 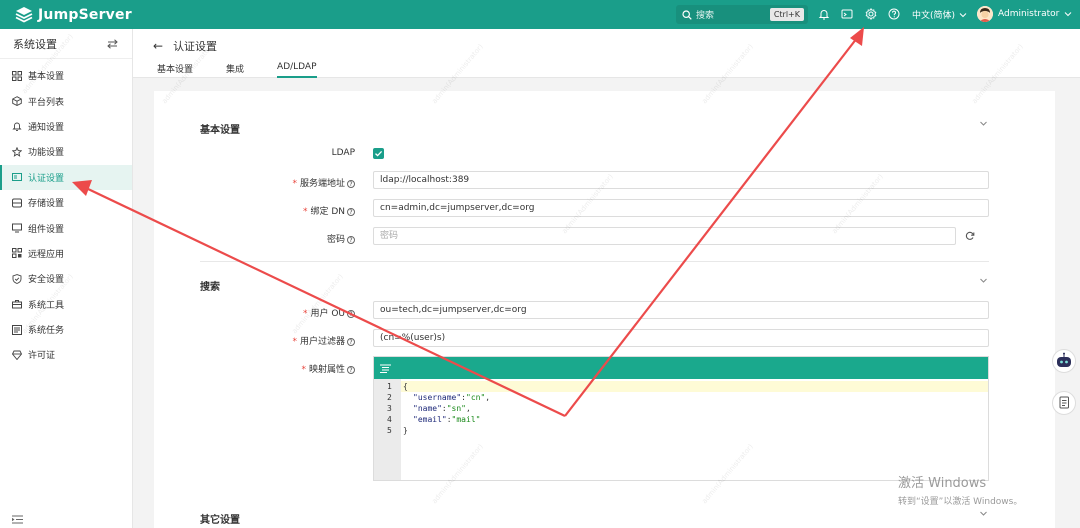 I want to click on language-selector: 中文(简体), so click(x=939, y=14).